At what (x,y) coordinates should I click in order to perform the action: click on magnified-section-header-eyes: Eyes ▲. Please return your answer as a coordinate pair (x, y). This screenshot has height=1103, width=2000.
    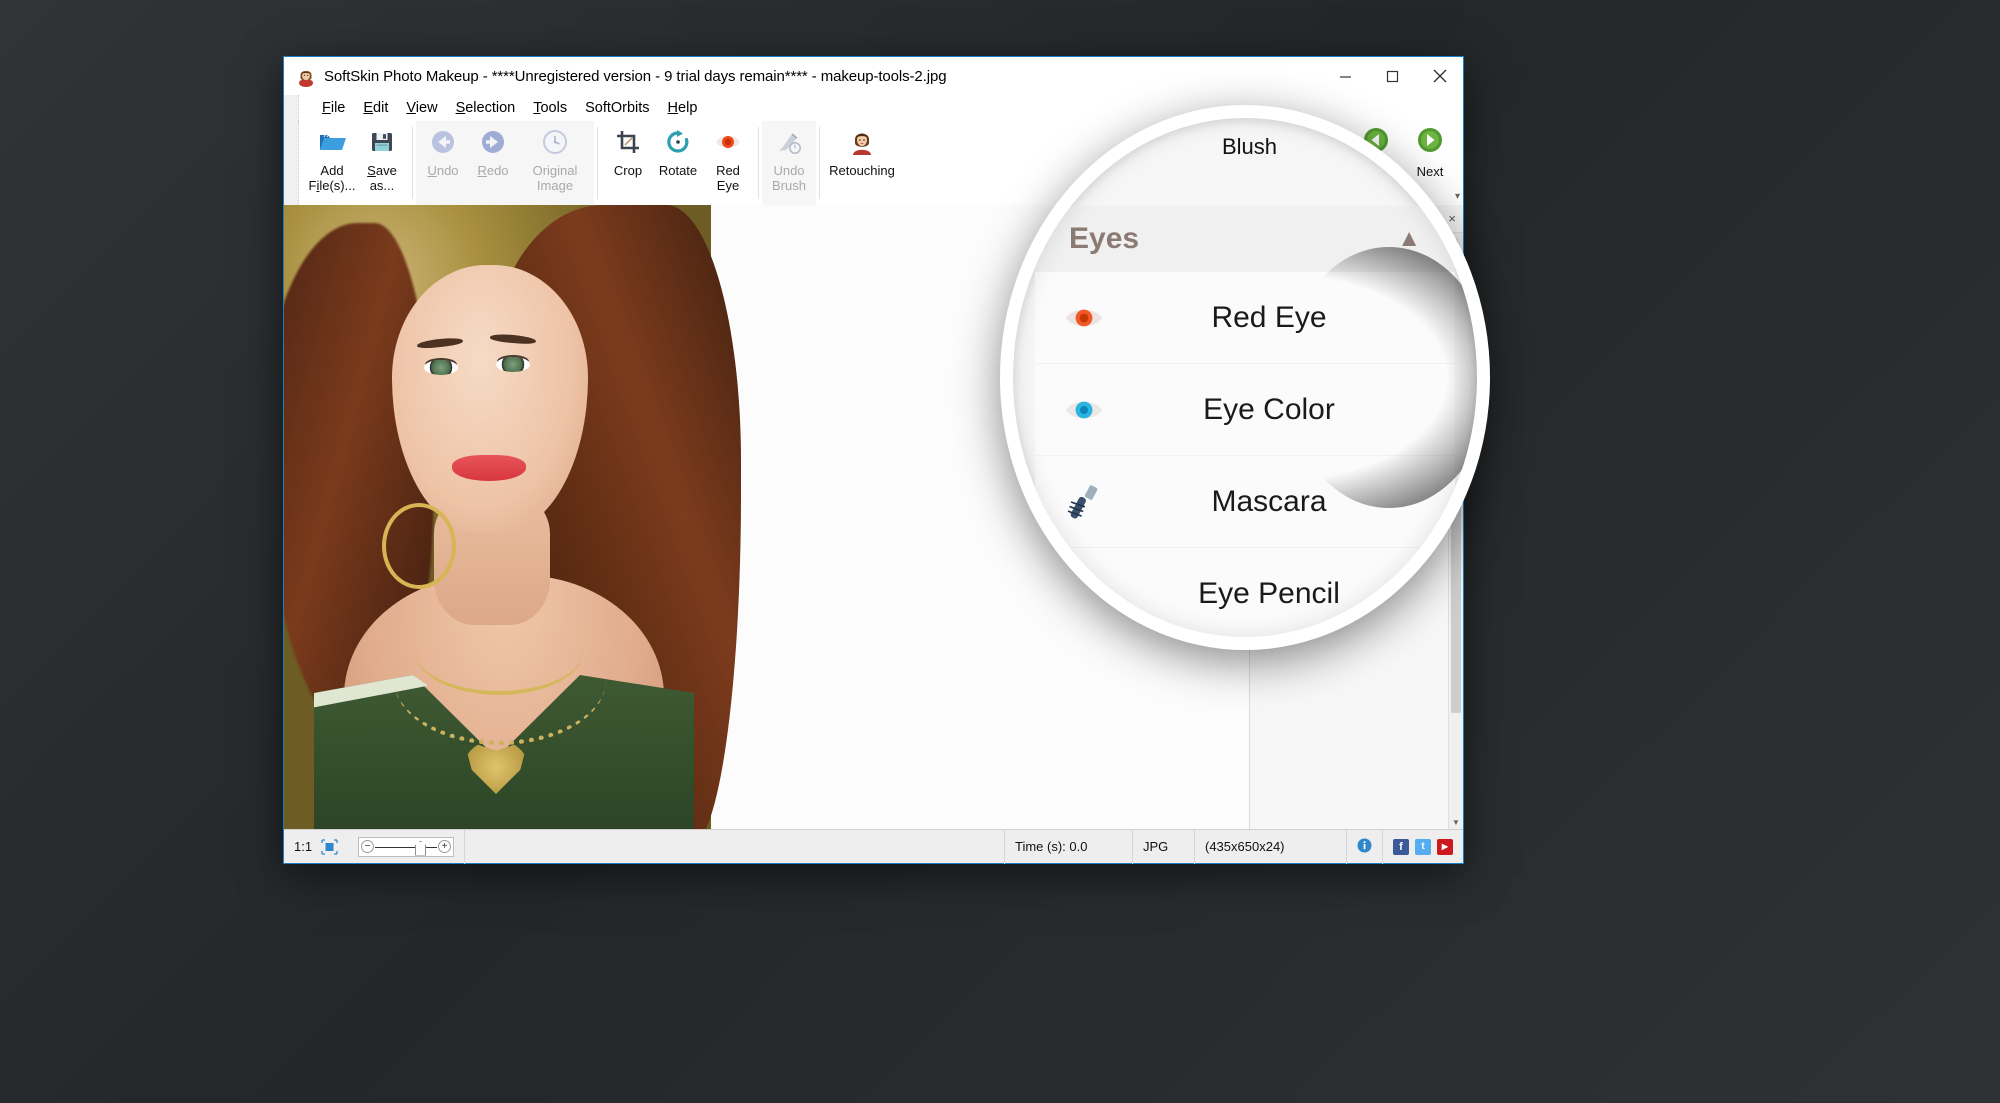
    Looking at the image, I should click on (1245, 239).